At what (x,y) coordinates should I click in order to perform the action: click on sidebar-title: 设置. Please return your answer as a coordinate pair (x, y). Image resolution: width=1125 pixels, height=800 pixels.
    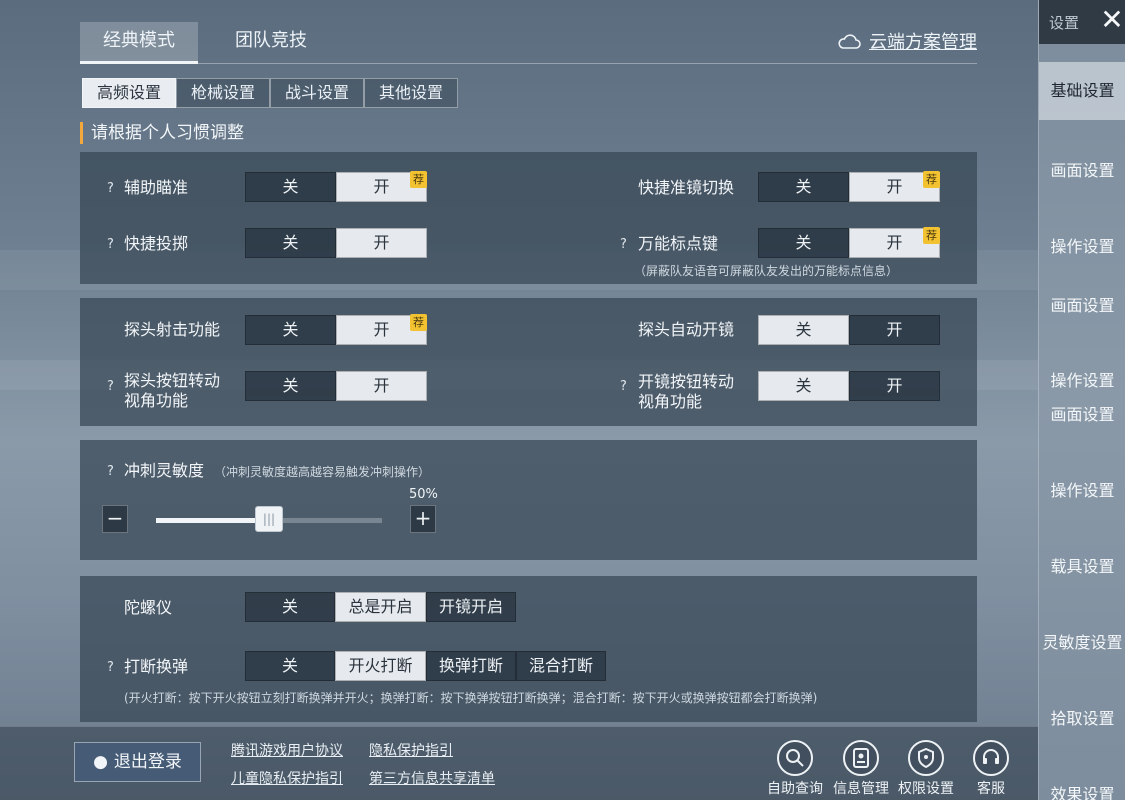
    Looking at the image, I should click on (1064, 23).